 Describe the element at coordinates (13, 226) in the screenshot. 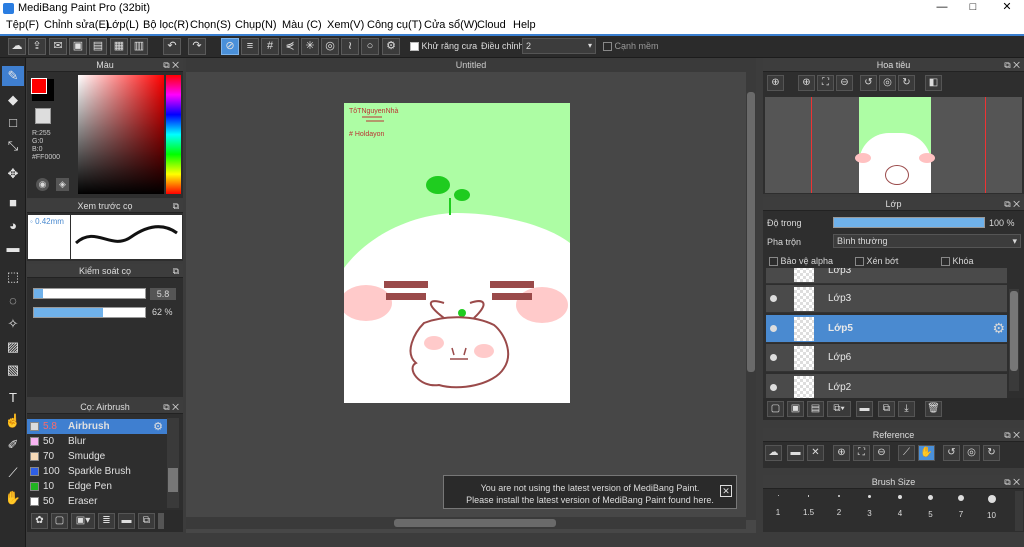

I see `bucket-tool-icon: ◕` at that location.